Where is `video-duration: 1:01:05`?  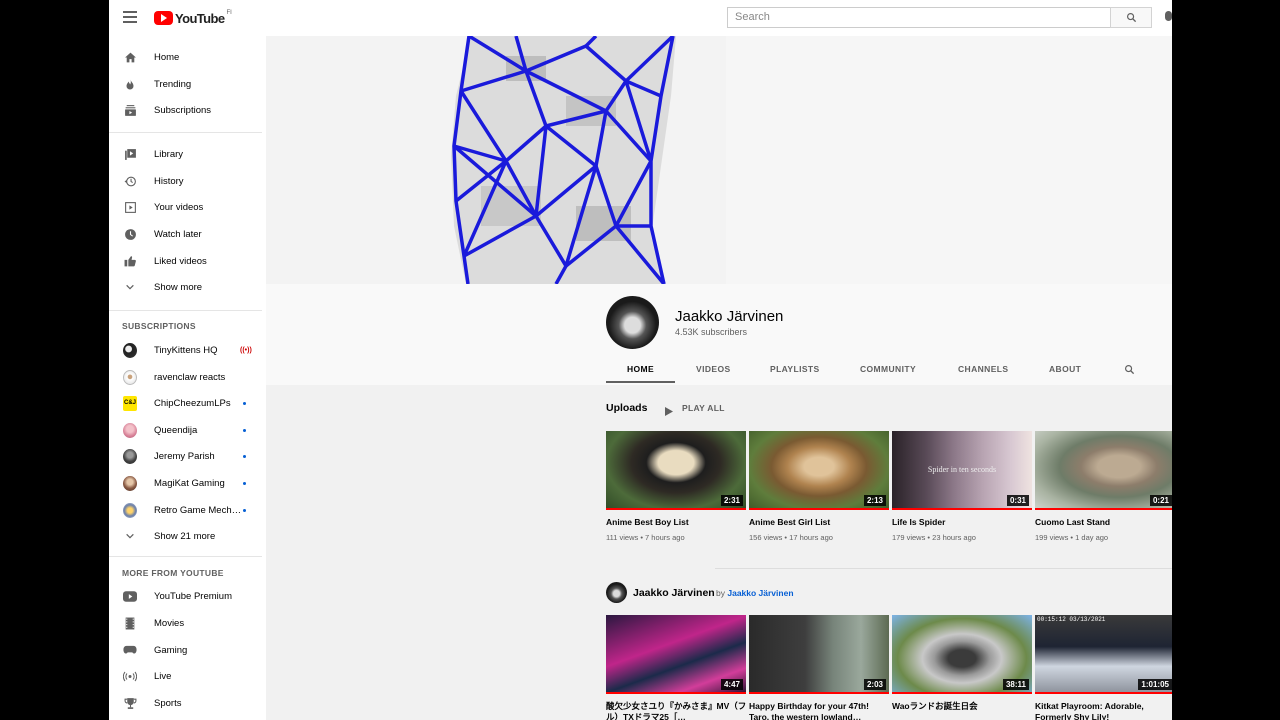 video-duration: 1:01:05 is located at coordinates (1155, 684).